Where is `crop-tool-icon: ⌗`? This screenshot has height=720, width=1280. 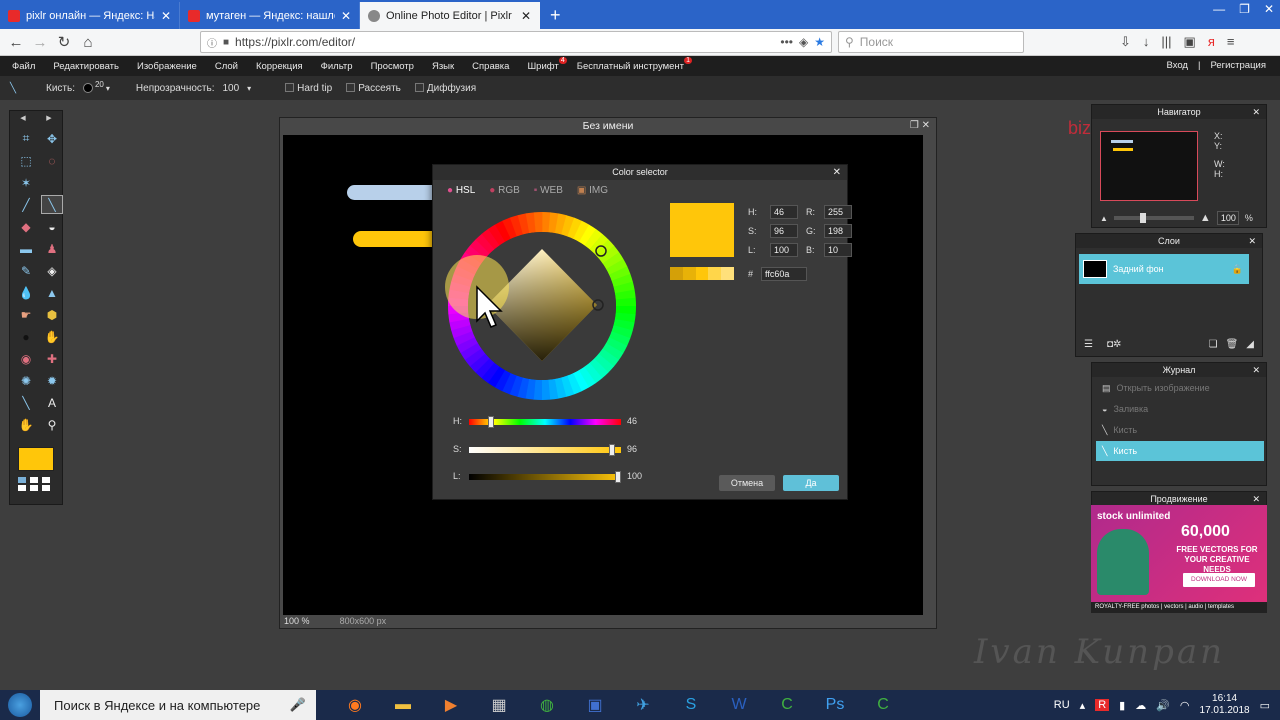 crop-tool-icon: ⌗ is located at coordinates (26, 138).